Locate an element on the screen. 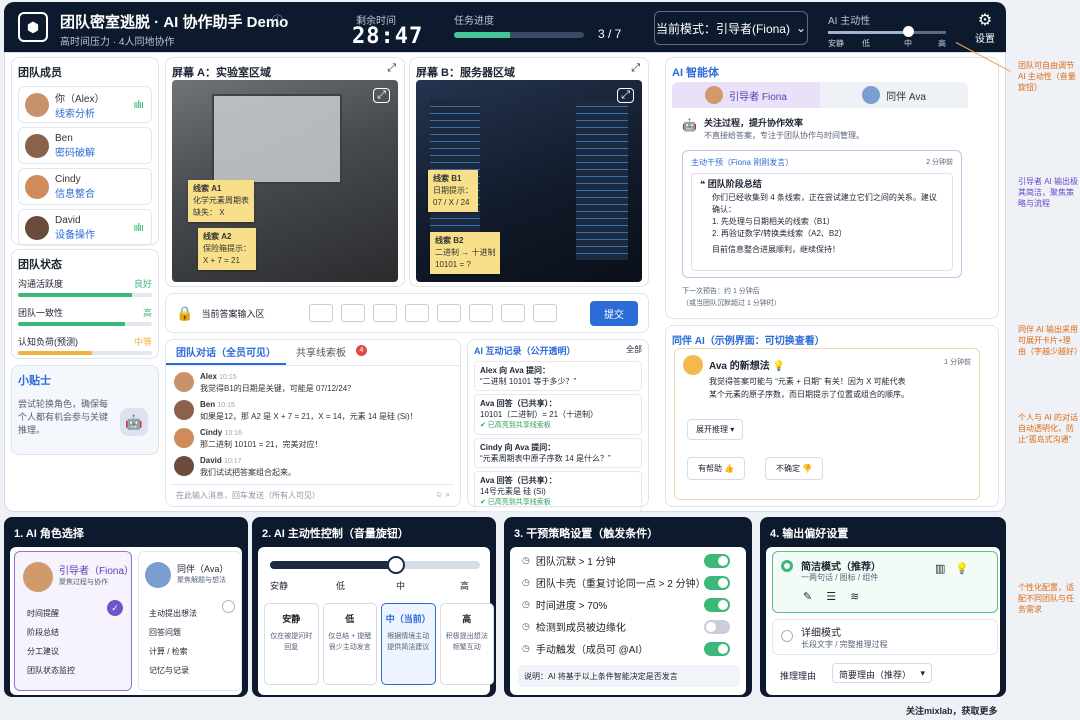  strategy-row: ◷ 手动触发（成员可 @AI） is located at coordinates (585, 648).